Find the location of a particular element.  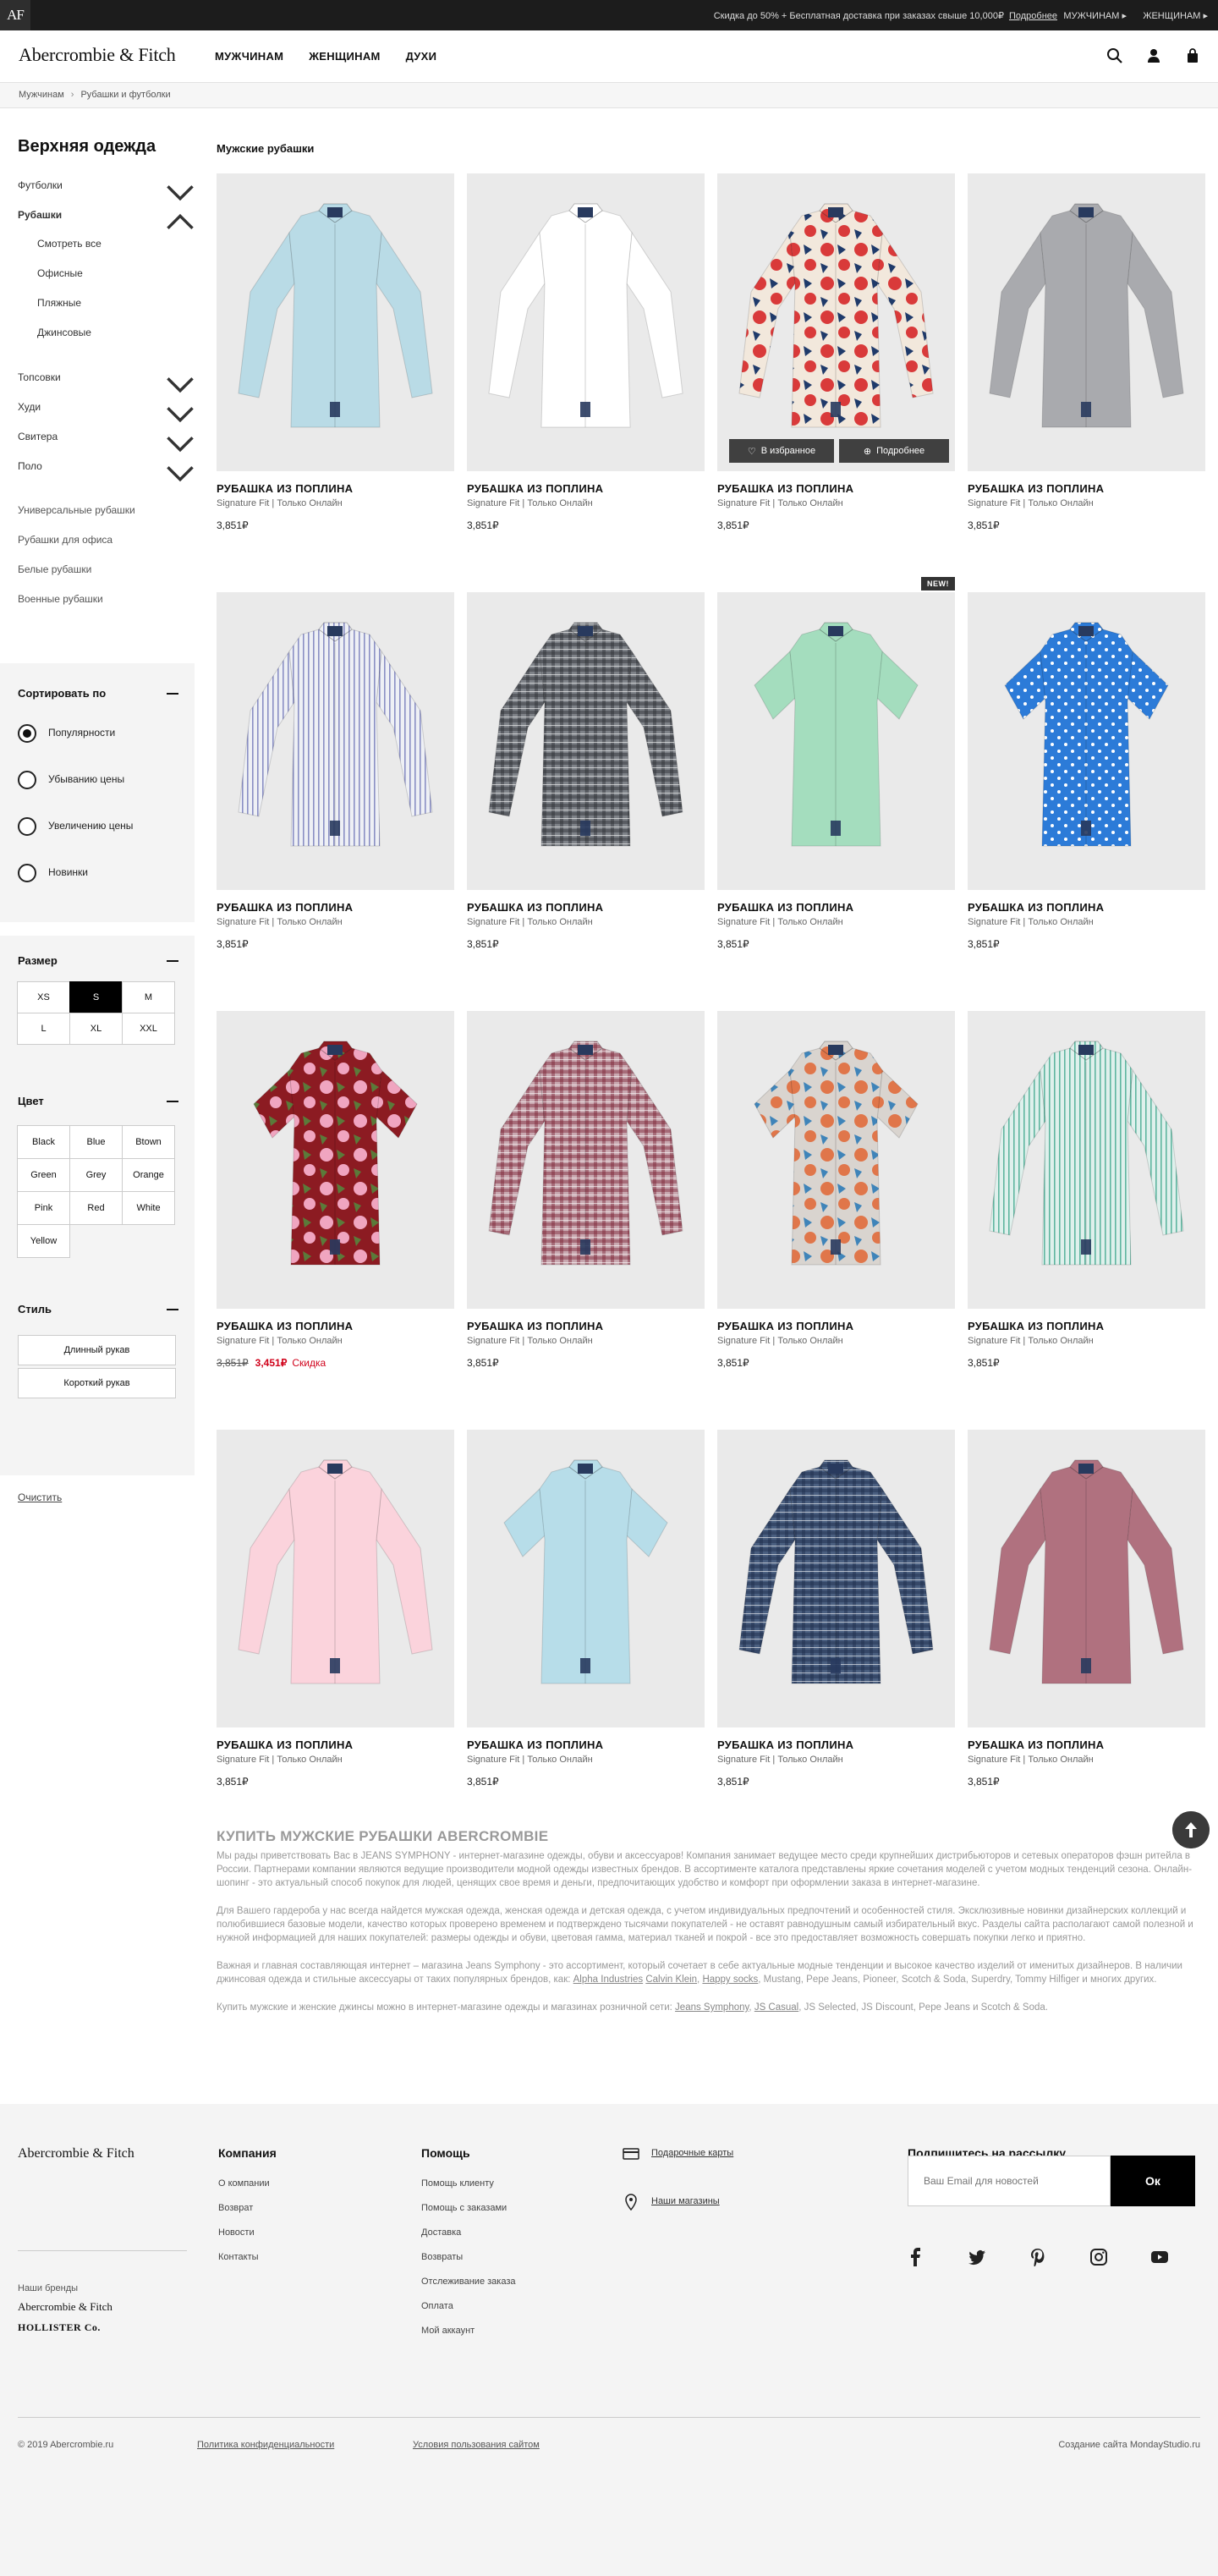

color-pink: Pink is located at coordinates (43, 1208).